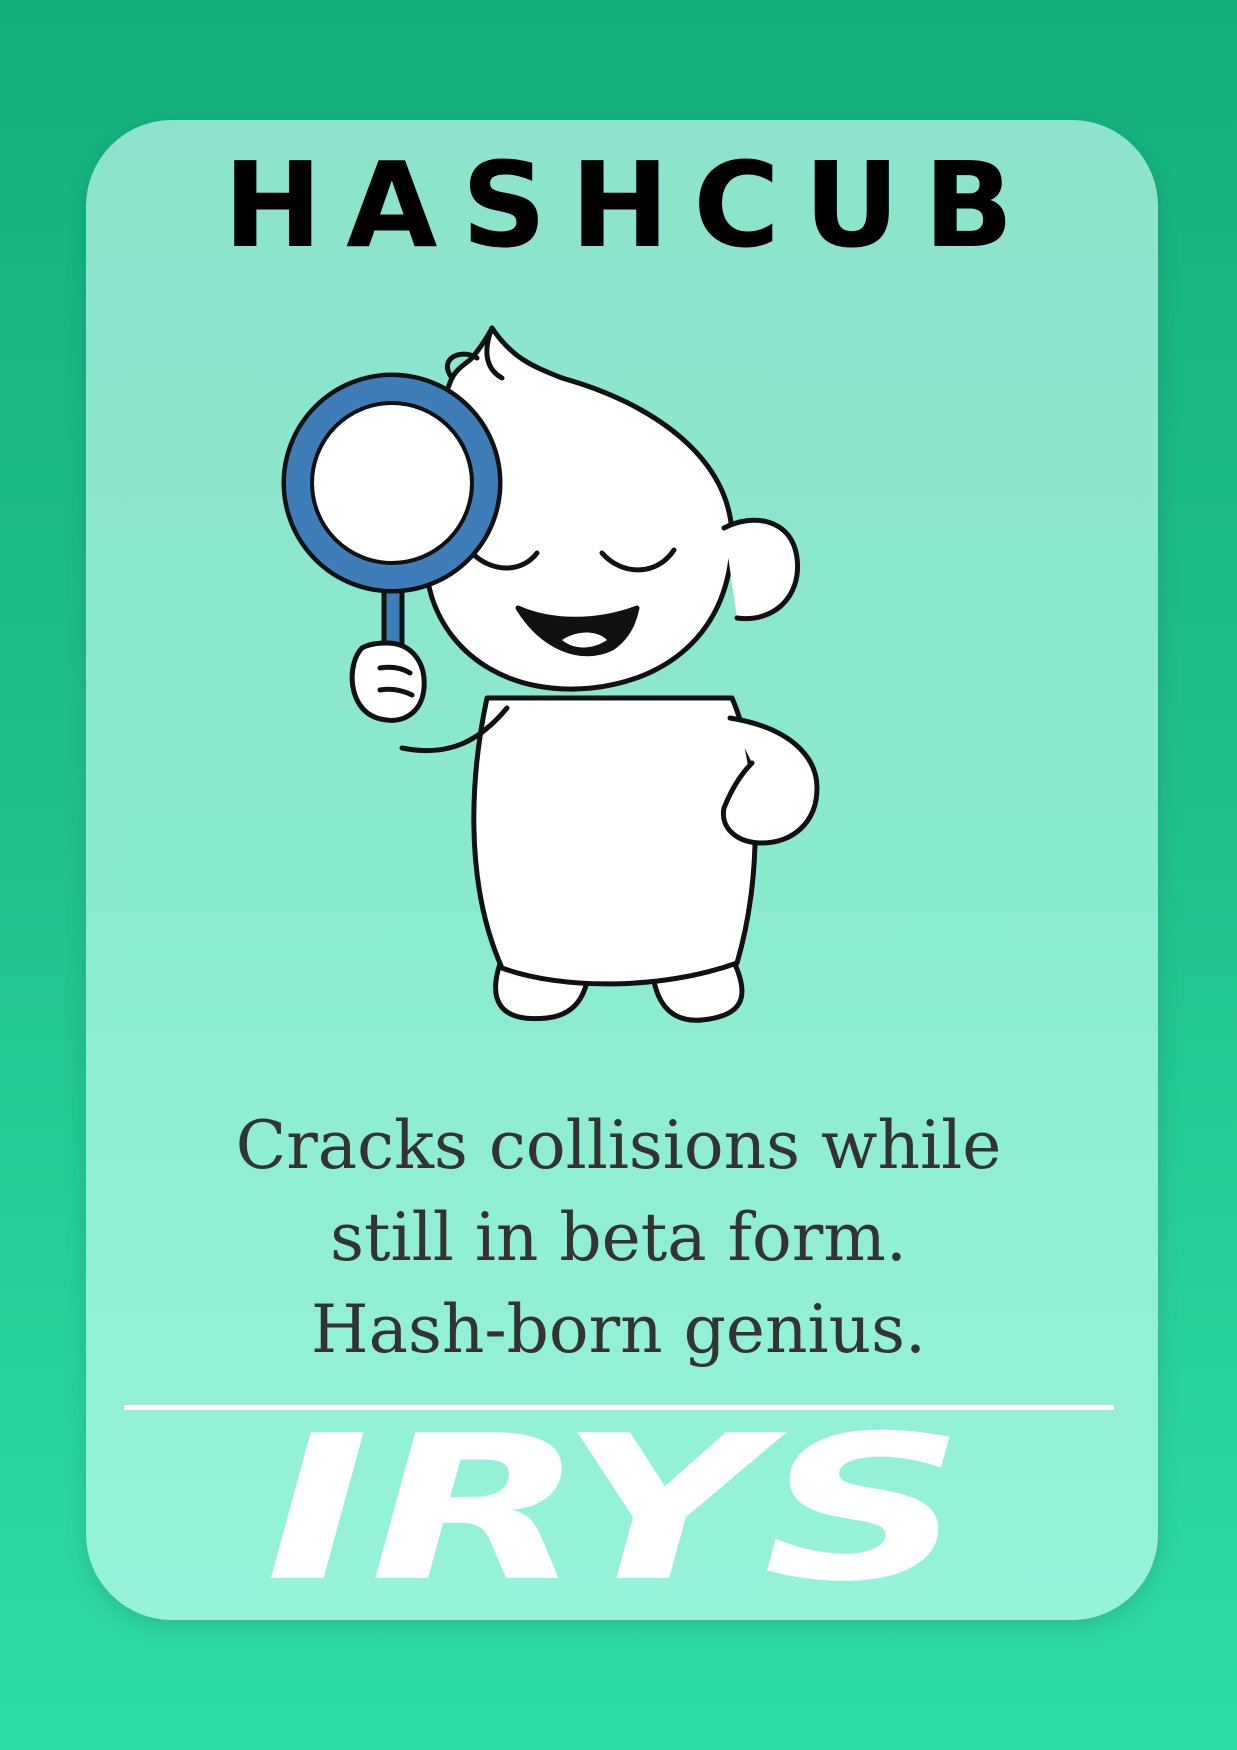 The width and height of the screenshot is (1237, 1750). I want to click on irys-logo: IRYS, so click(615, 1513).